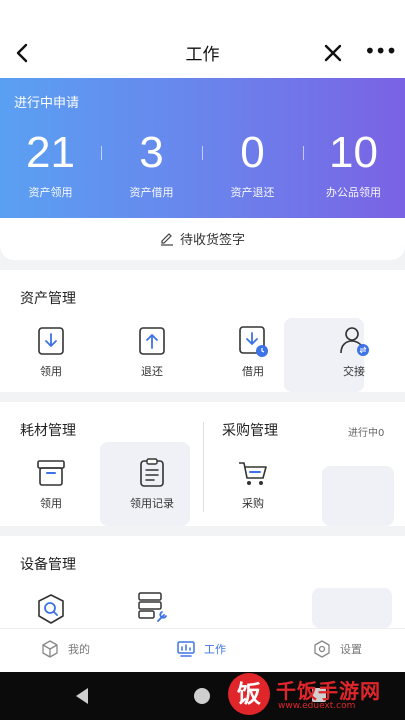 The width and height of the screenshot is (405, 720). I want to click on download-box-icon, so click(51, 341).